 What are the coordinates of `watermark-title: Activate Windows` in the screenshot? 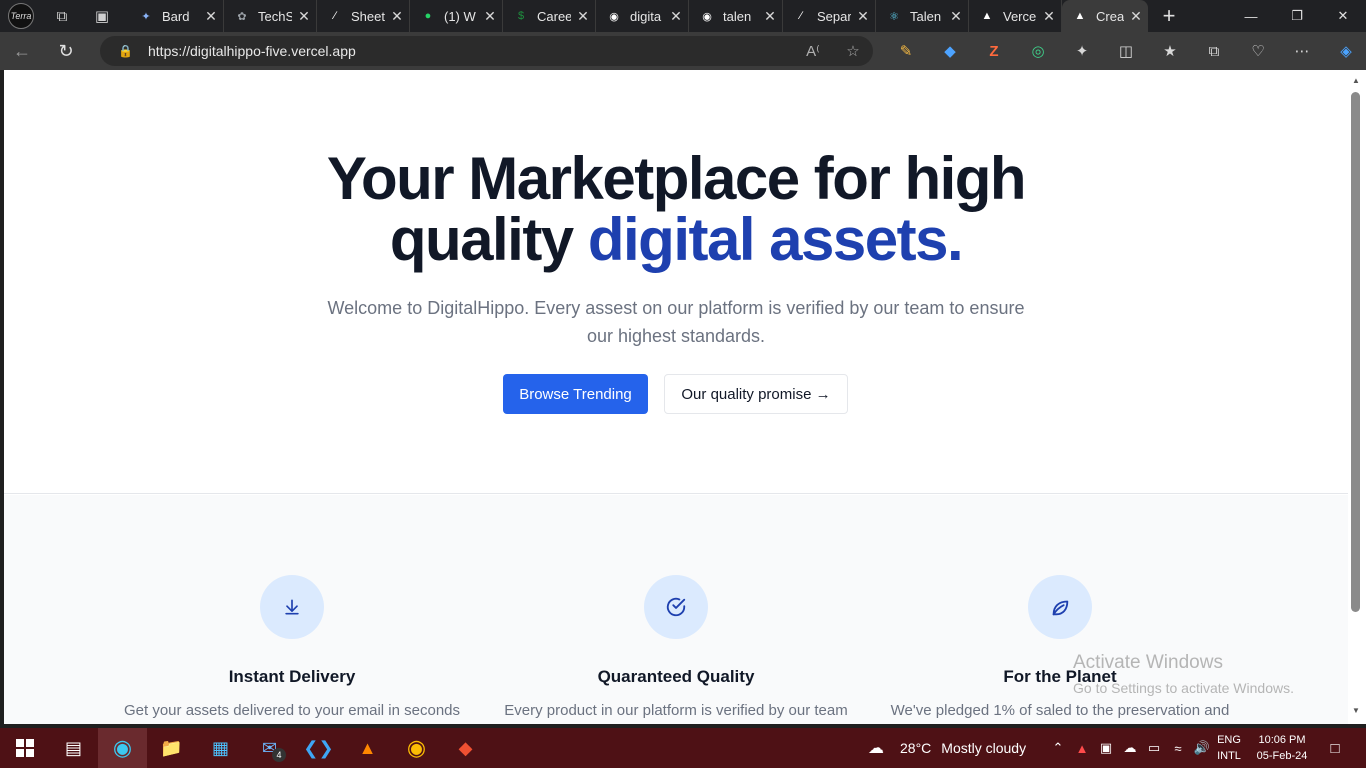 It's located at (1148, 662).